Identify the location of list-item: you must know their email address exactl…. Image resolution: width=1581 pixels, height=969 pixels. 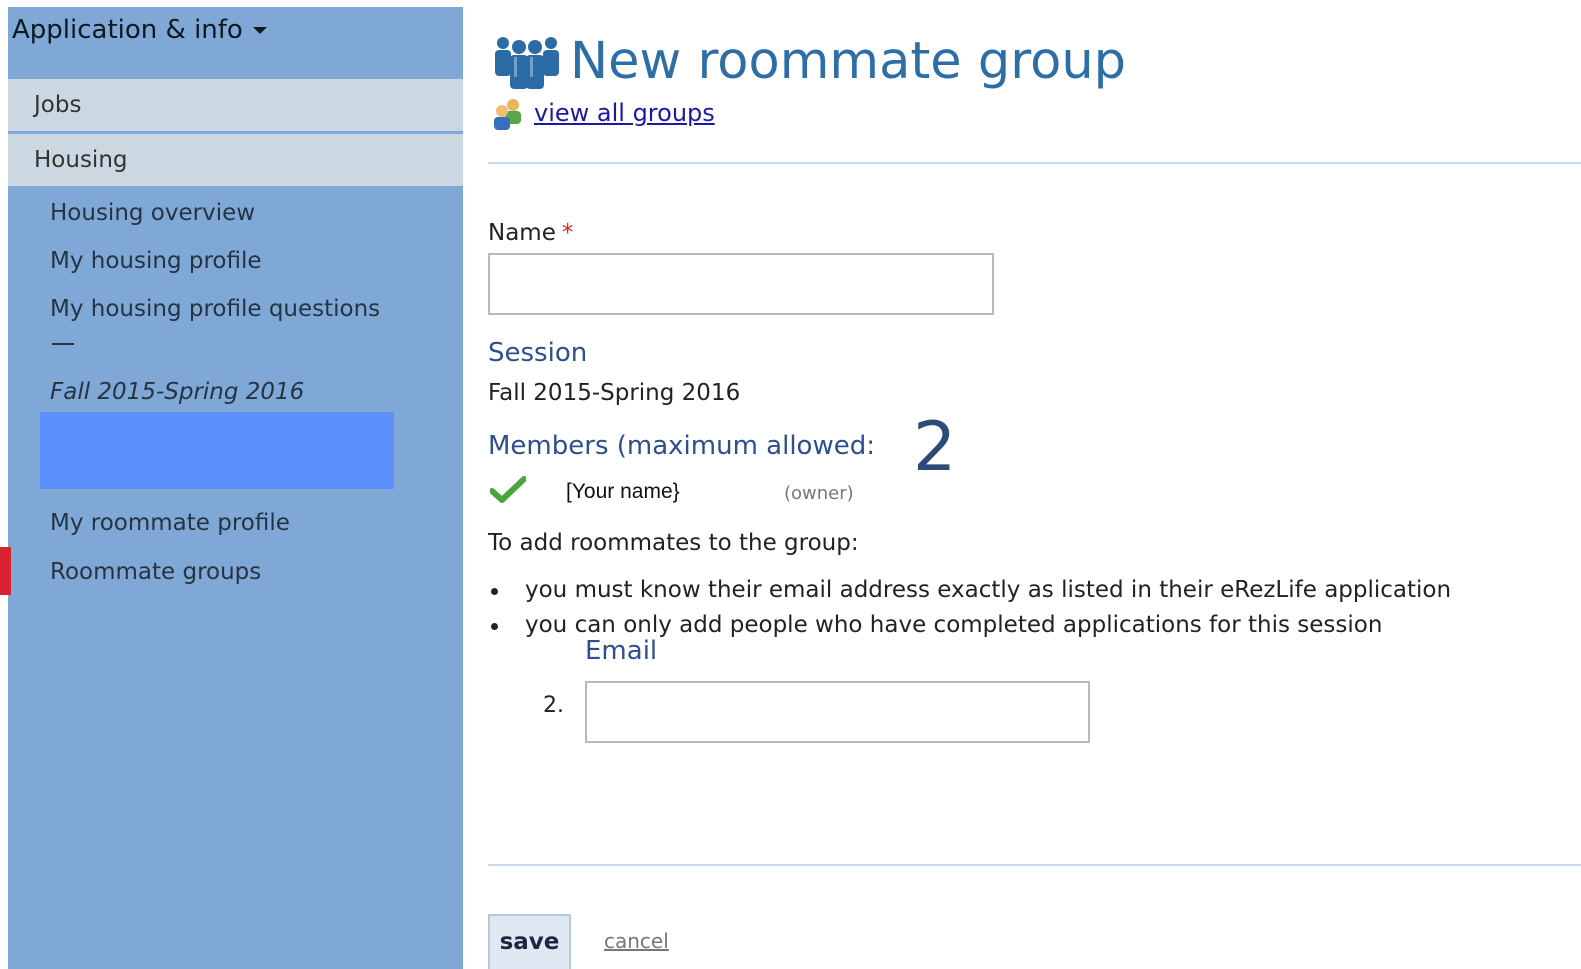
(969, 590).